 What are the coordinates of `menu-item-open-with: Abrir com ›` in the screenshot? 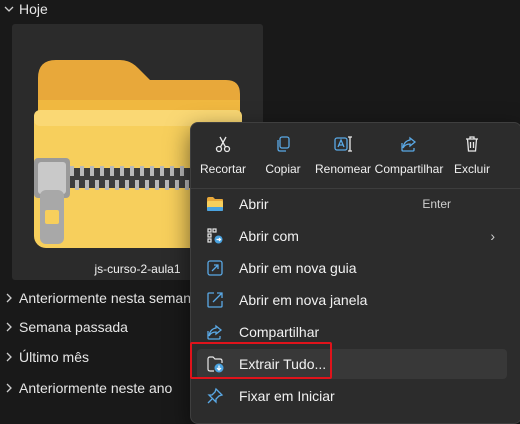 It's located at (352, 236).